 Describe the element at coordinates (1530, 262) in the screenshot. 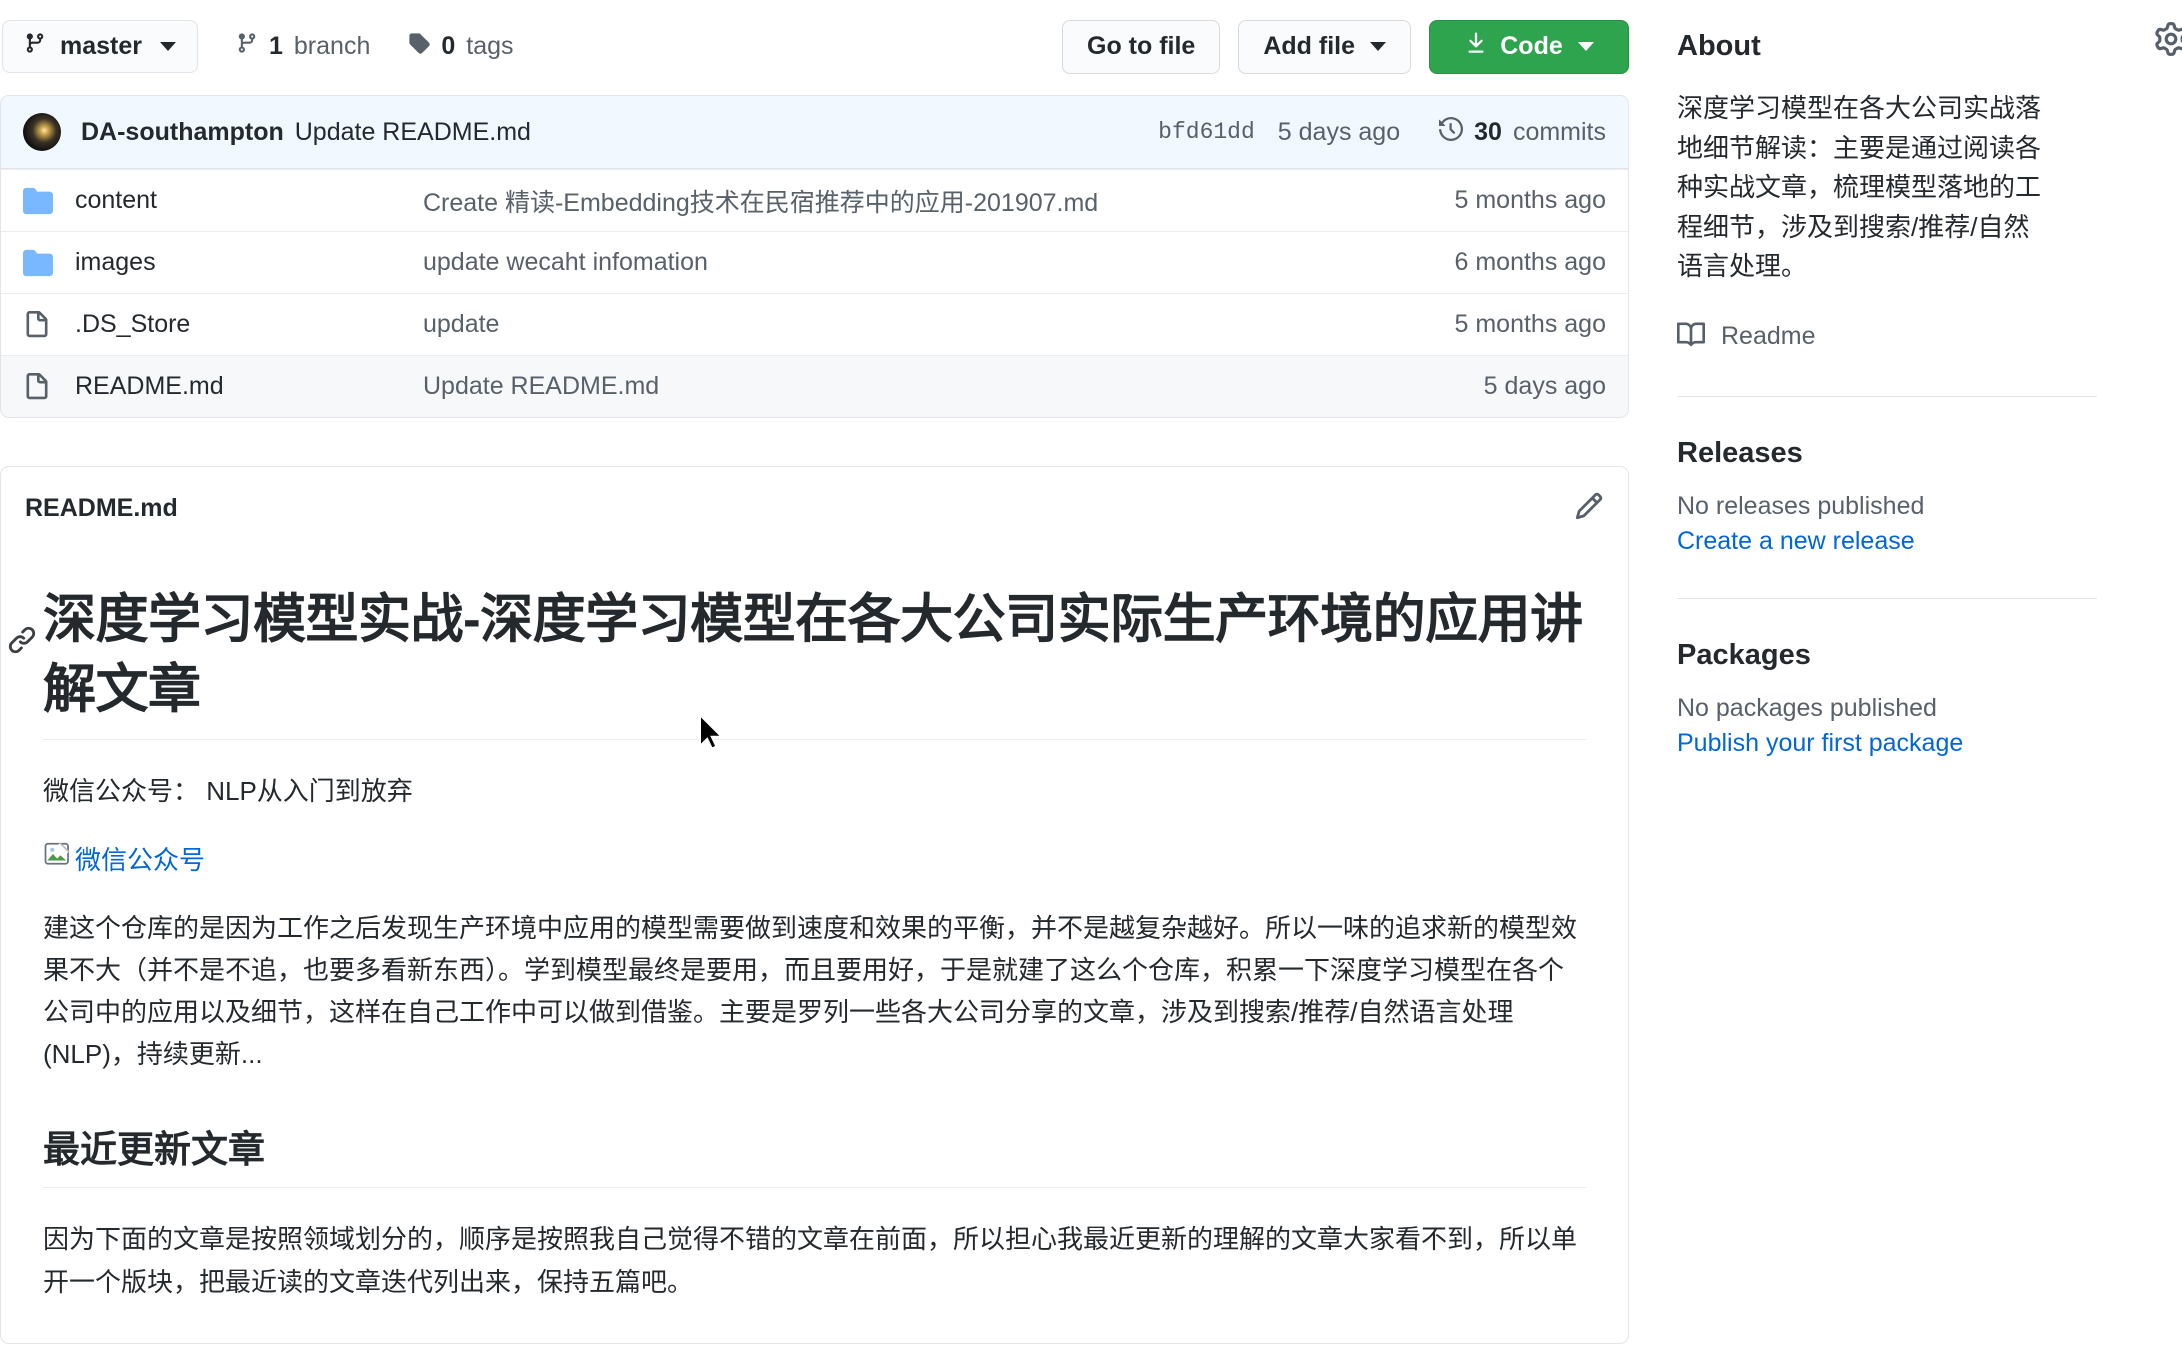

I see `file-time: 6 months ago` at that location.